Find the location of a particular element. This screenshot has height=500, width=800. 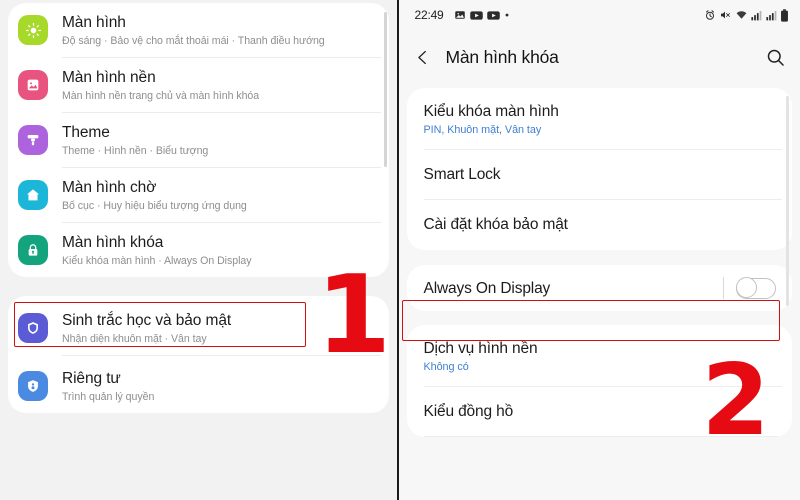

lock-row-text: Smart Lock is located at coordinates (600, 174).